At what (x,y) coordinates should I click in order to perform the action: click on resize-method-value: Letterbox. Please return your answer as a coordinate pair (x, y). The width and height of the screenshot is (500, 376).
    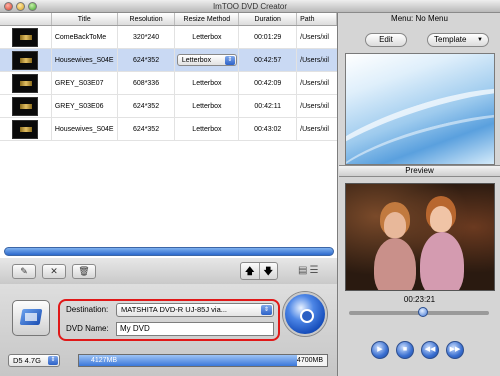
    Looking at the image, I should click on (196, 60).